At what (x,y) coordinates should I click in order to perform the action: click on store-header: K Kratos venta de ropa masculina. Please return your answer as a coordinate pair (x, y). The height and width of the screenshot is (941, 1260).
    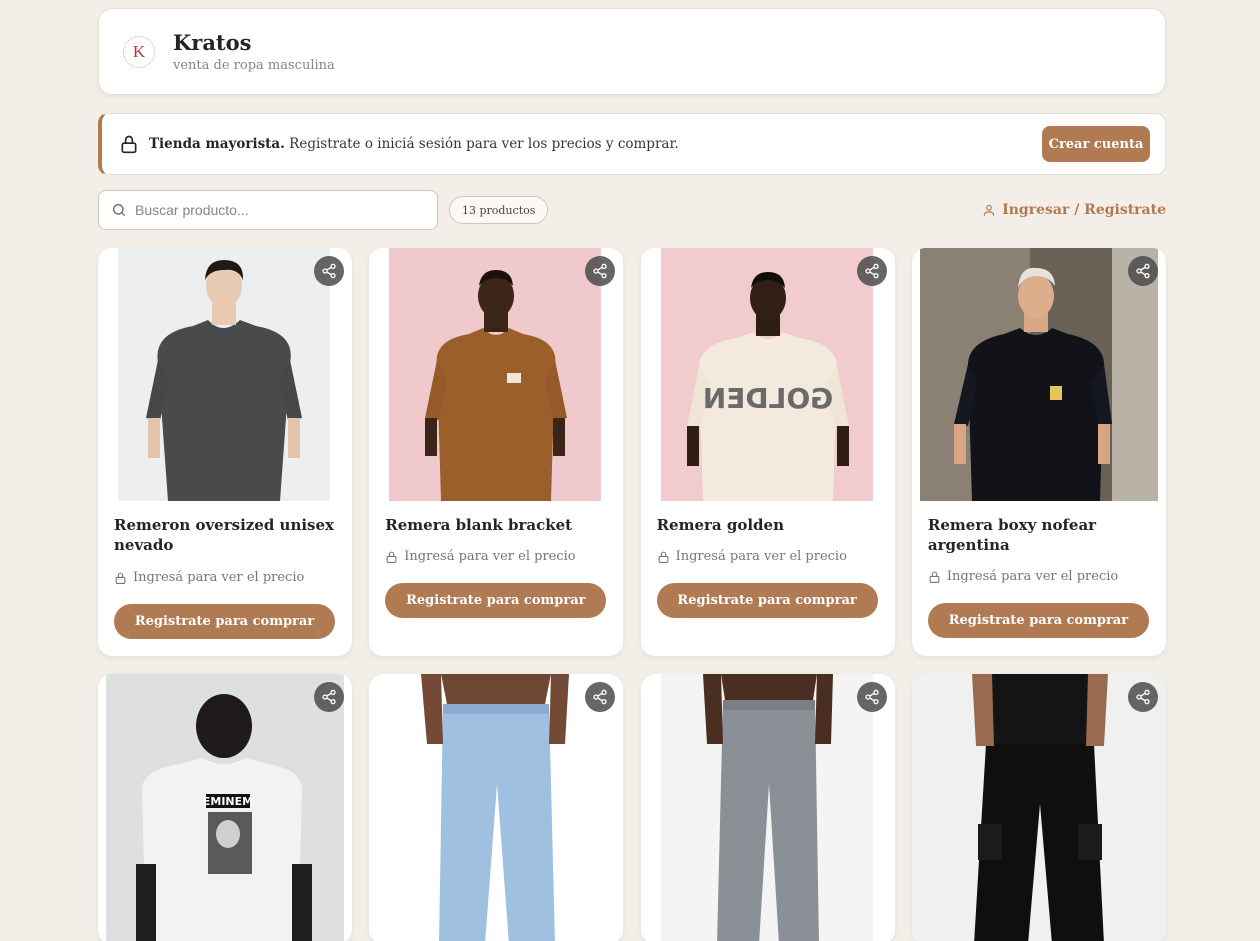
    Looking at the image, I should click on (632, 51).